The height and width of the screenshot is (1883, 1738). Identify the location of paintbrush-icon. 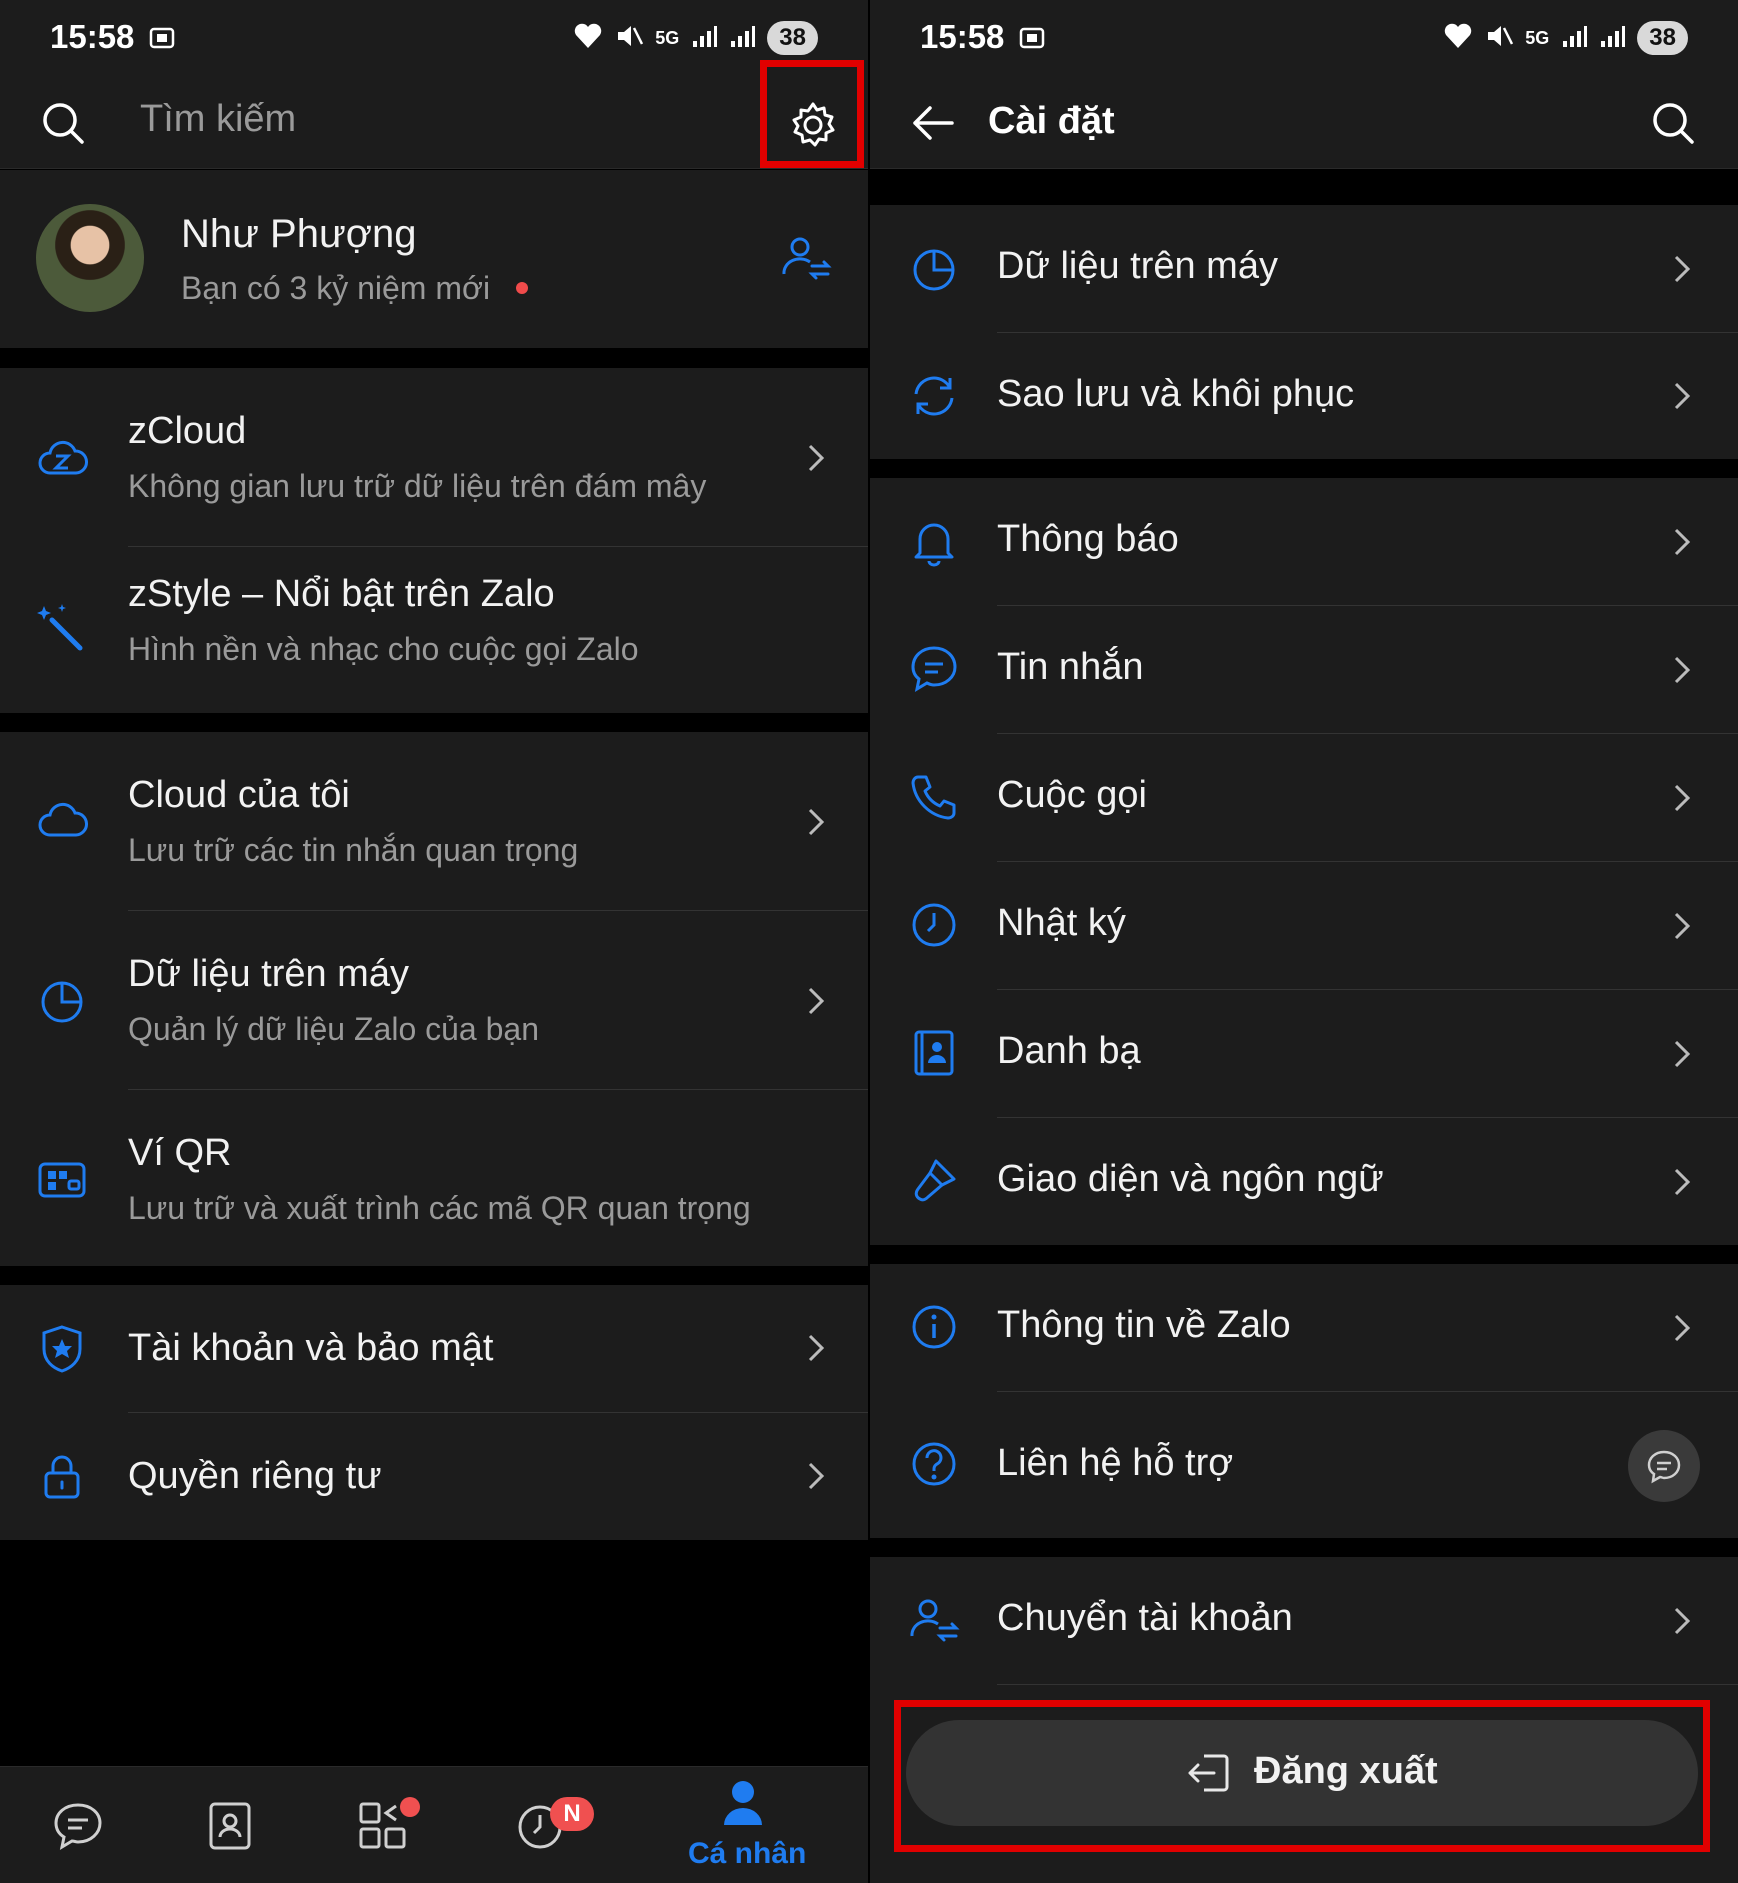
(934, 1181).